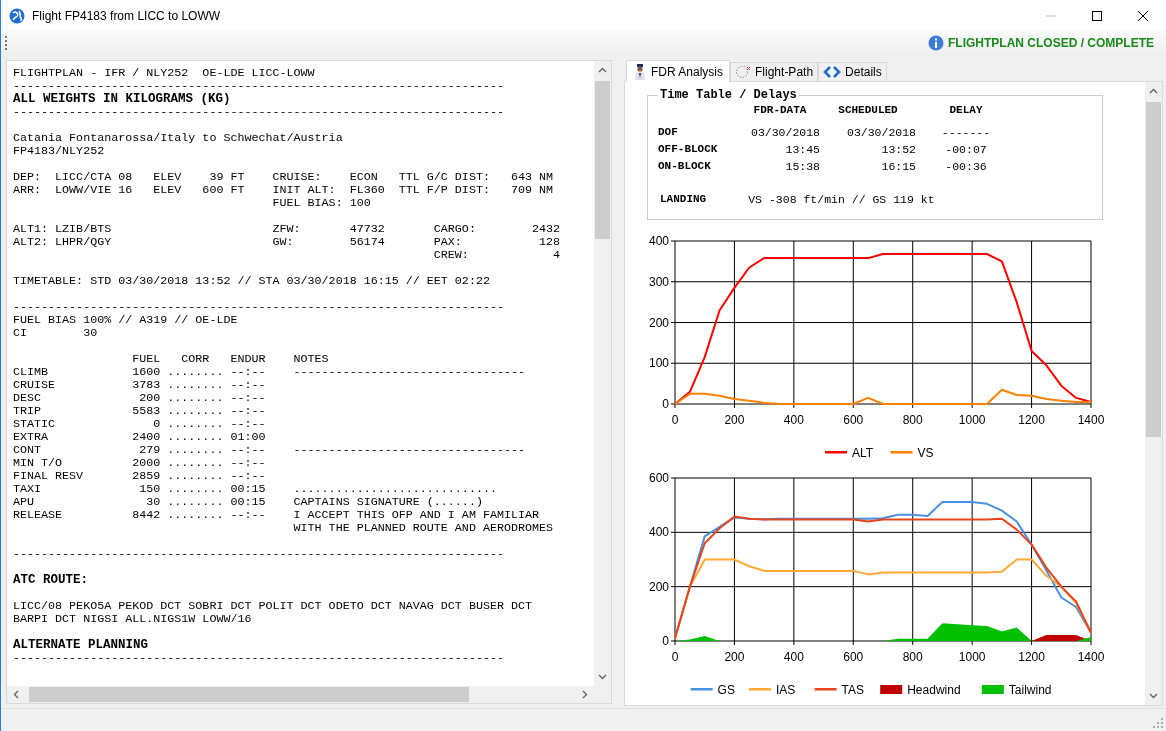 The image size is (1166, 731). I want to click on plan-text-line: ALT1: LZIB/BTS ZFW: 47732 CARGO: 2432, so click(287, 229).